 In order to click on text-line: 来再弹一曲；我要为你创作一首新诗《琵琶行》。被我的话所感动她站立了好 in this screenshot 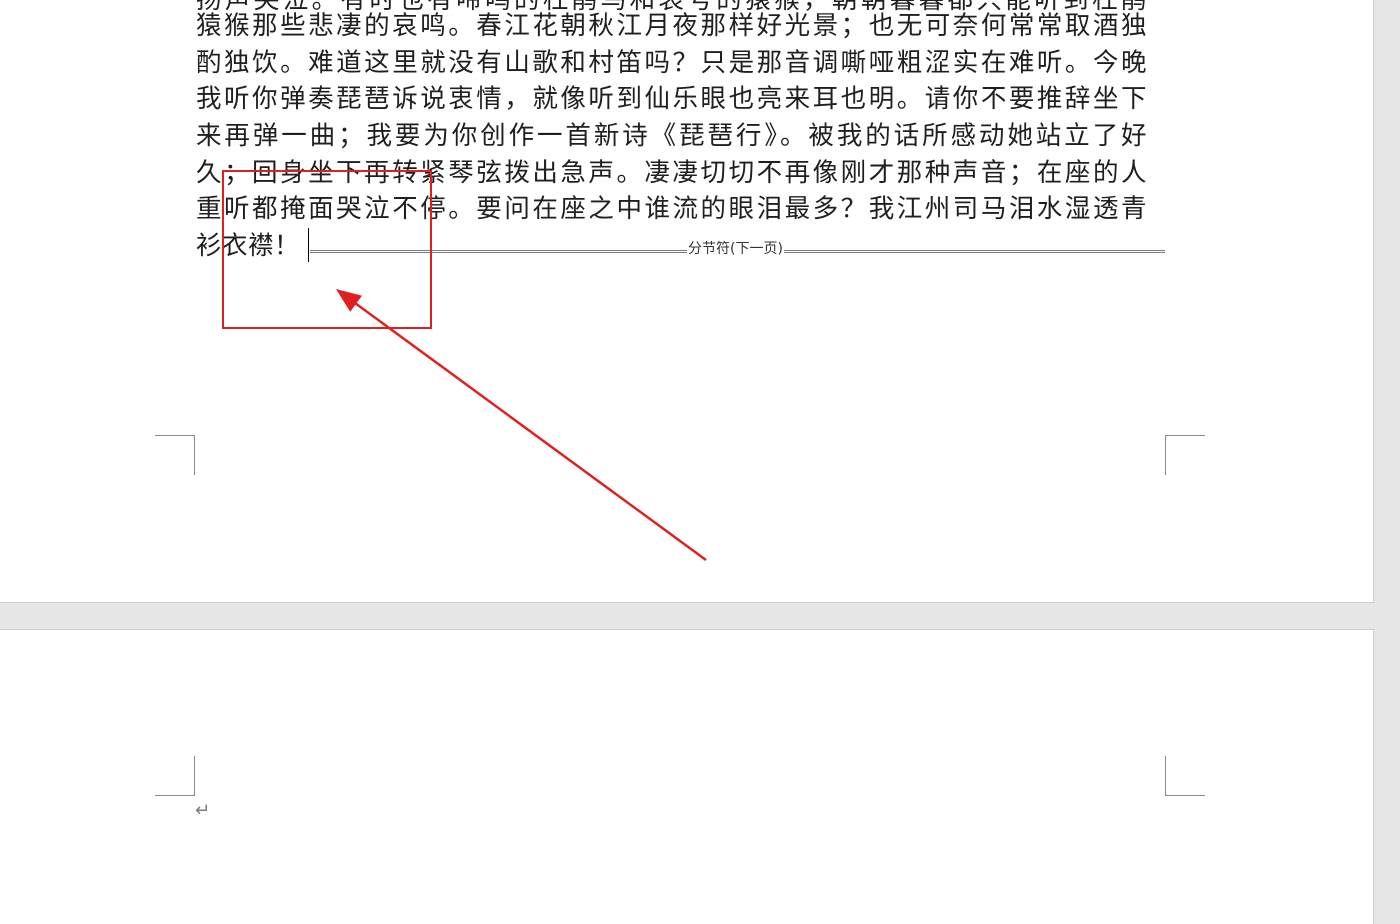, I will do `click(671, 136)`.